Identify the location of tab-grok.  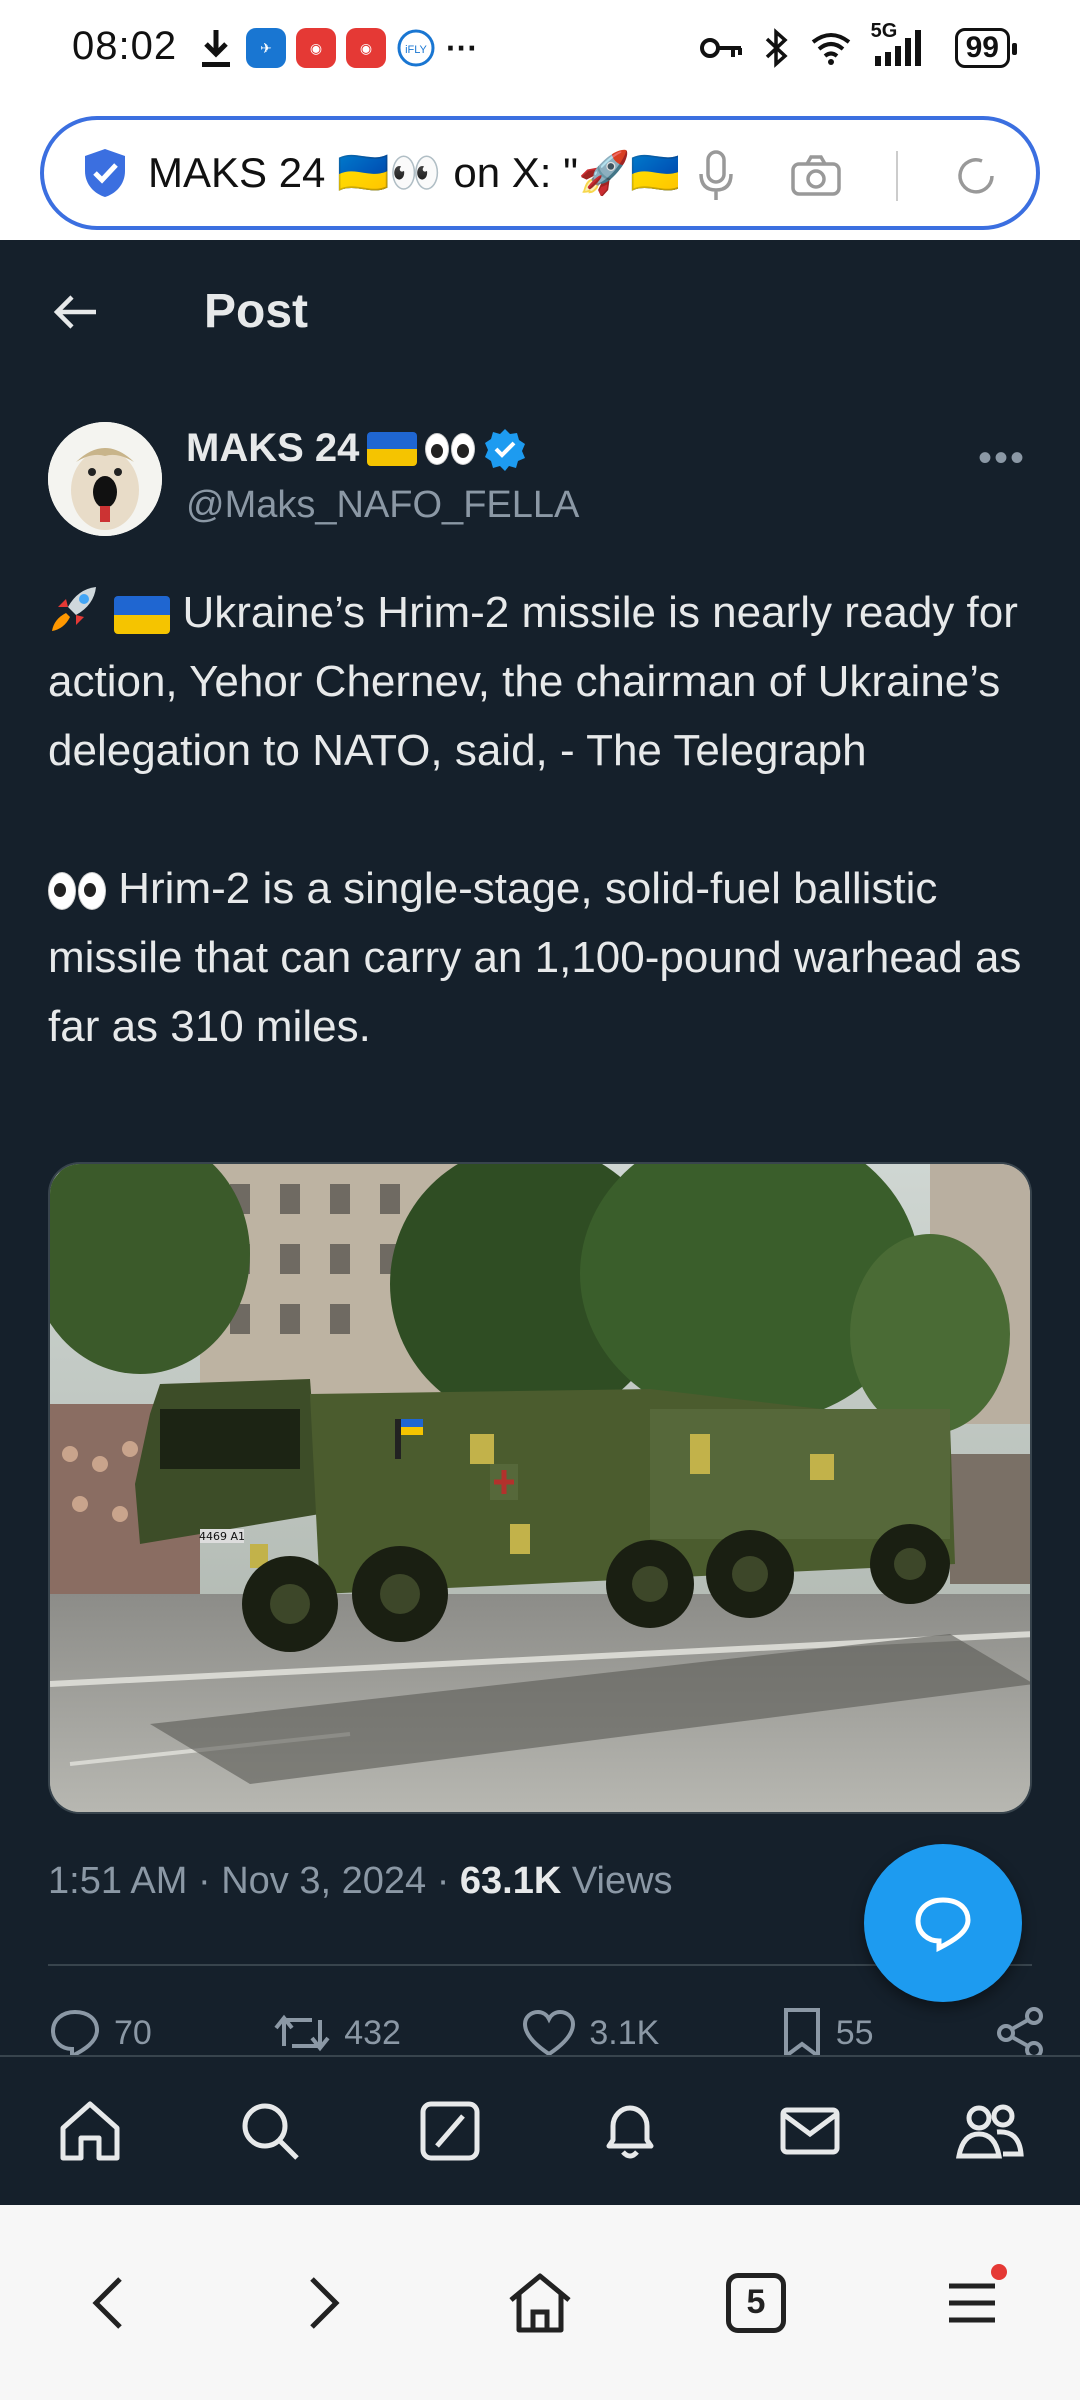
(450, 2131).